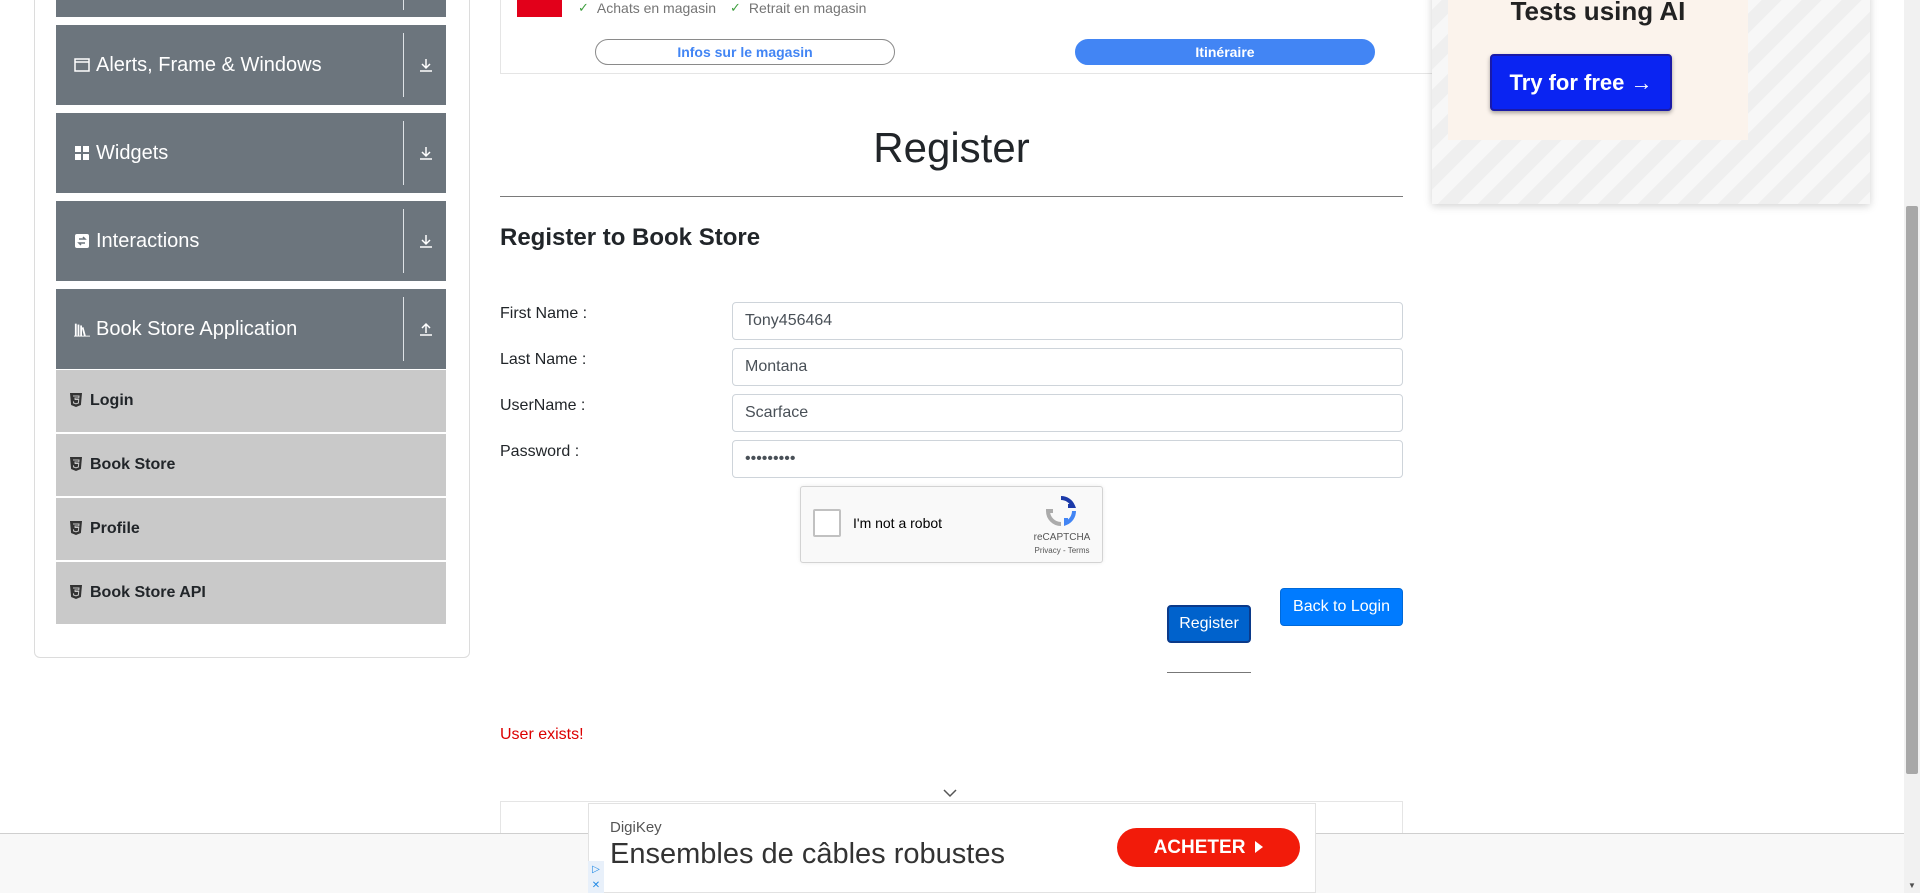 The image size is (1920, 893). What do you see at coordinates (656, 8) in the screenshot?
I see `store-feature-label: Achats en magasin` at bounding box center [656, 8].